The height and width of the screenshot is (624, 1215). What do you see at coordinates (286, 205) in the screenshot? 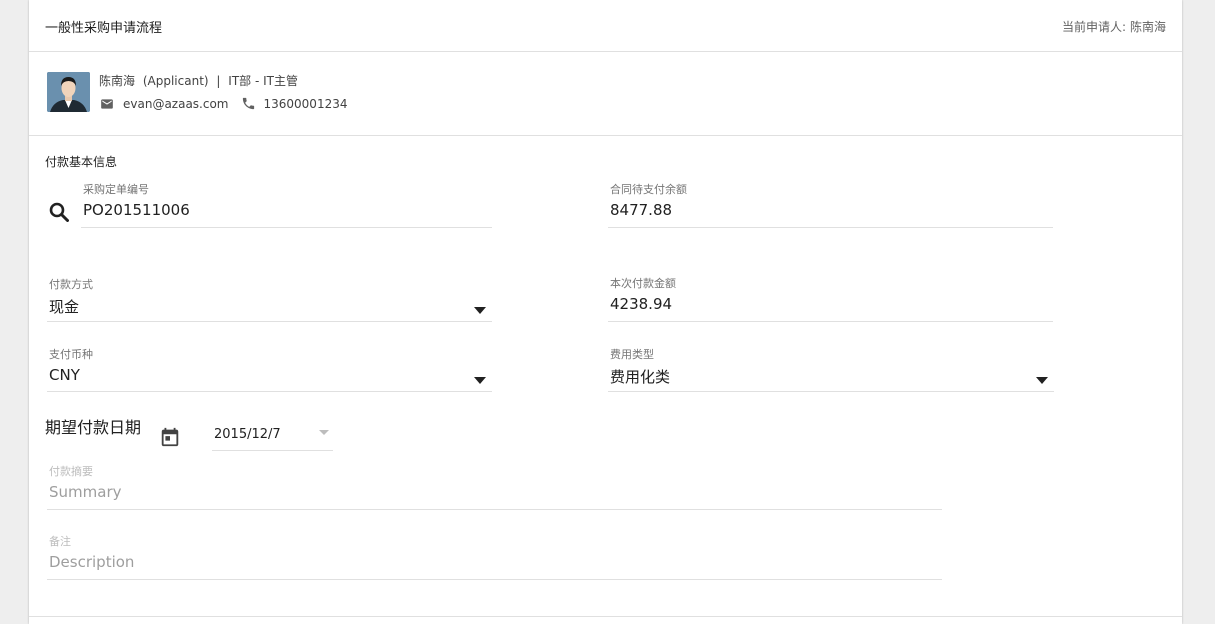
I see `po-number-field: 采购定单编号 PO201511006` at bounding box center [286, 205].